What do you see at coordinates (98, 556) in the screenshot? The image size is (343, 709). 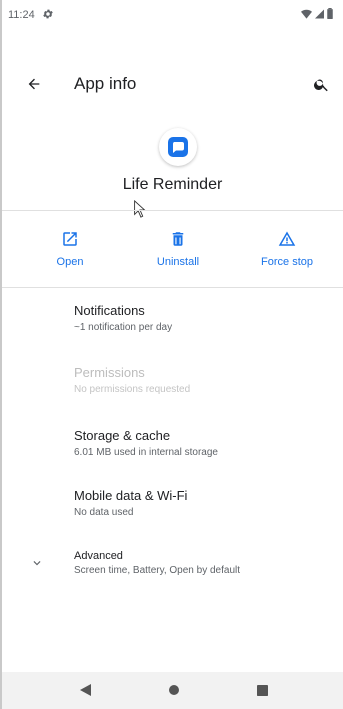 I see `pref-title: Advanced` at bounding box center [98, 556].